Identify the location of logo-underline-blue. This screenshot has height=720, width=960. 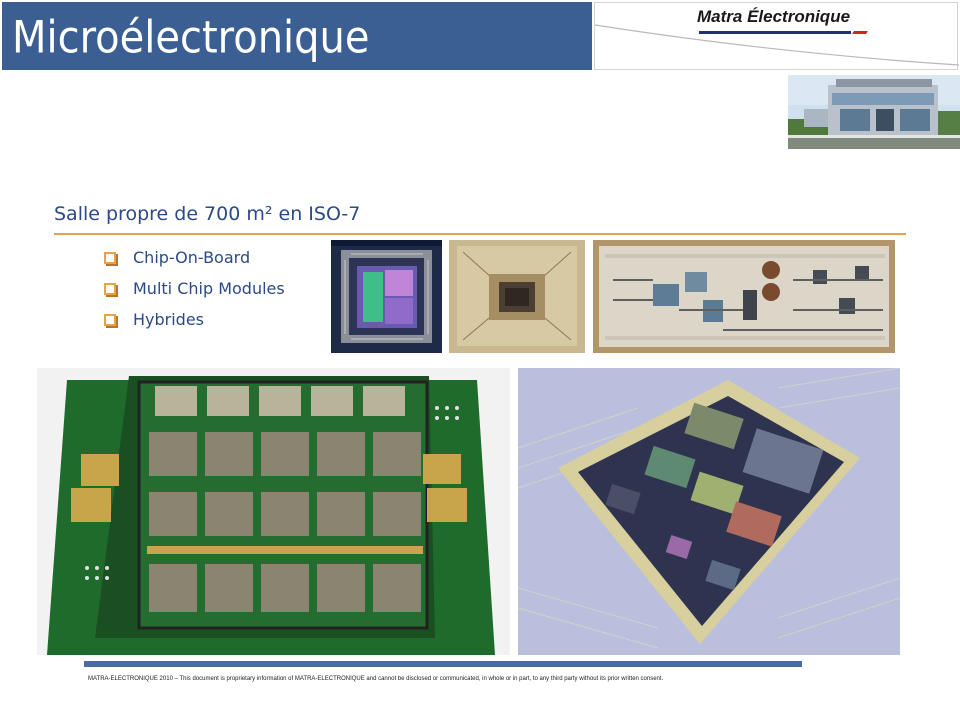
(775, 32).